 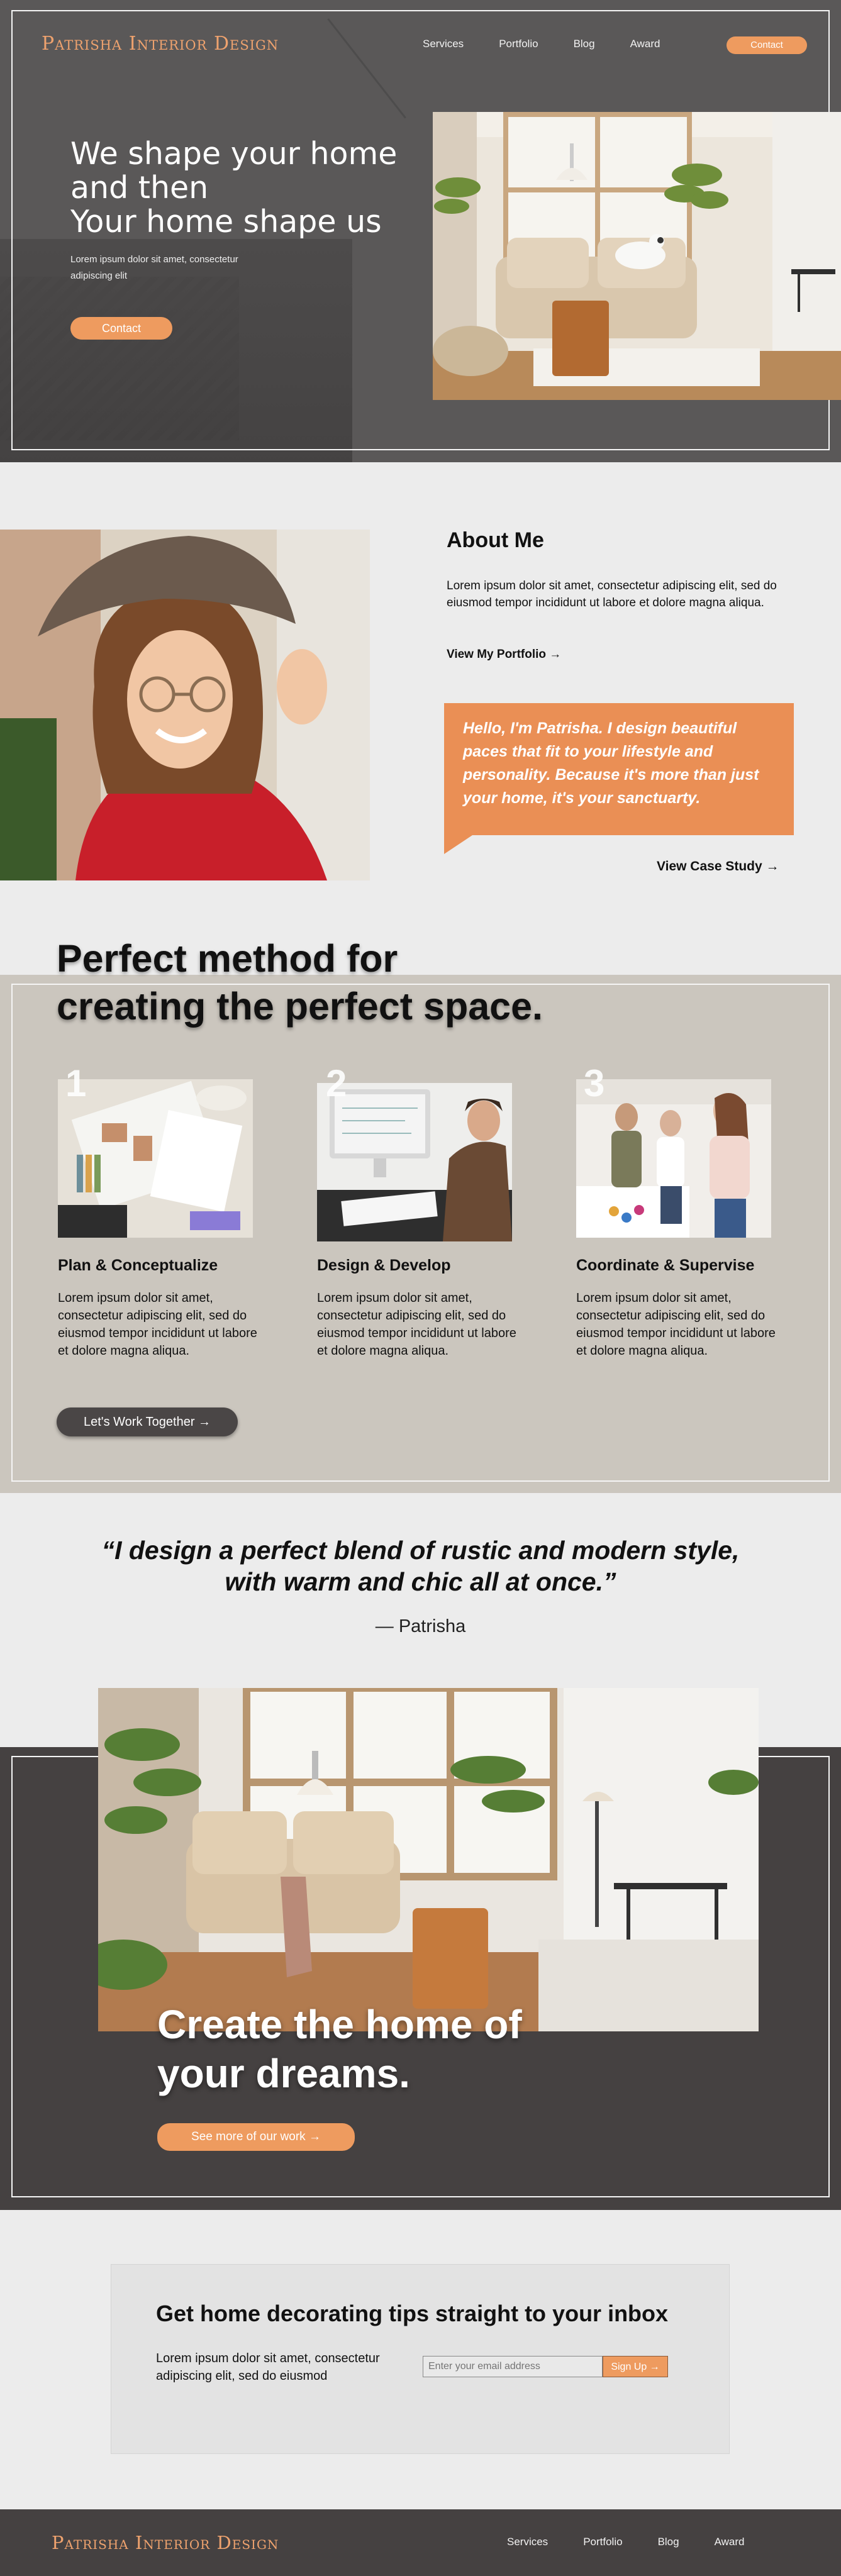 I want to click on top-nav: Services Portfolio Blog Award, so click(x=541, y=44).